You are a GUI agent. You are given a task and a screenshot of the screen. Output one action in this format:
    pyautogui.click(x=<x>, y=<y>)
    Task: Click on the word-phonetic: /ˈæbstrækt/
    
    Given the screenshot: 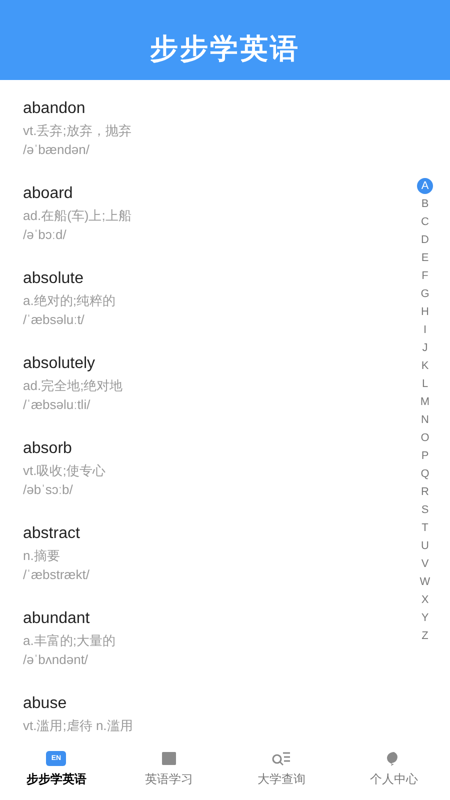 What is the action you would take?
    pyautogui.click(x=56, y=575)
    